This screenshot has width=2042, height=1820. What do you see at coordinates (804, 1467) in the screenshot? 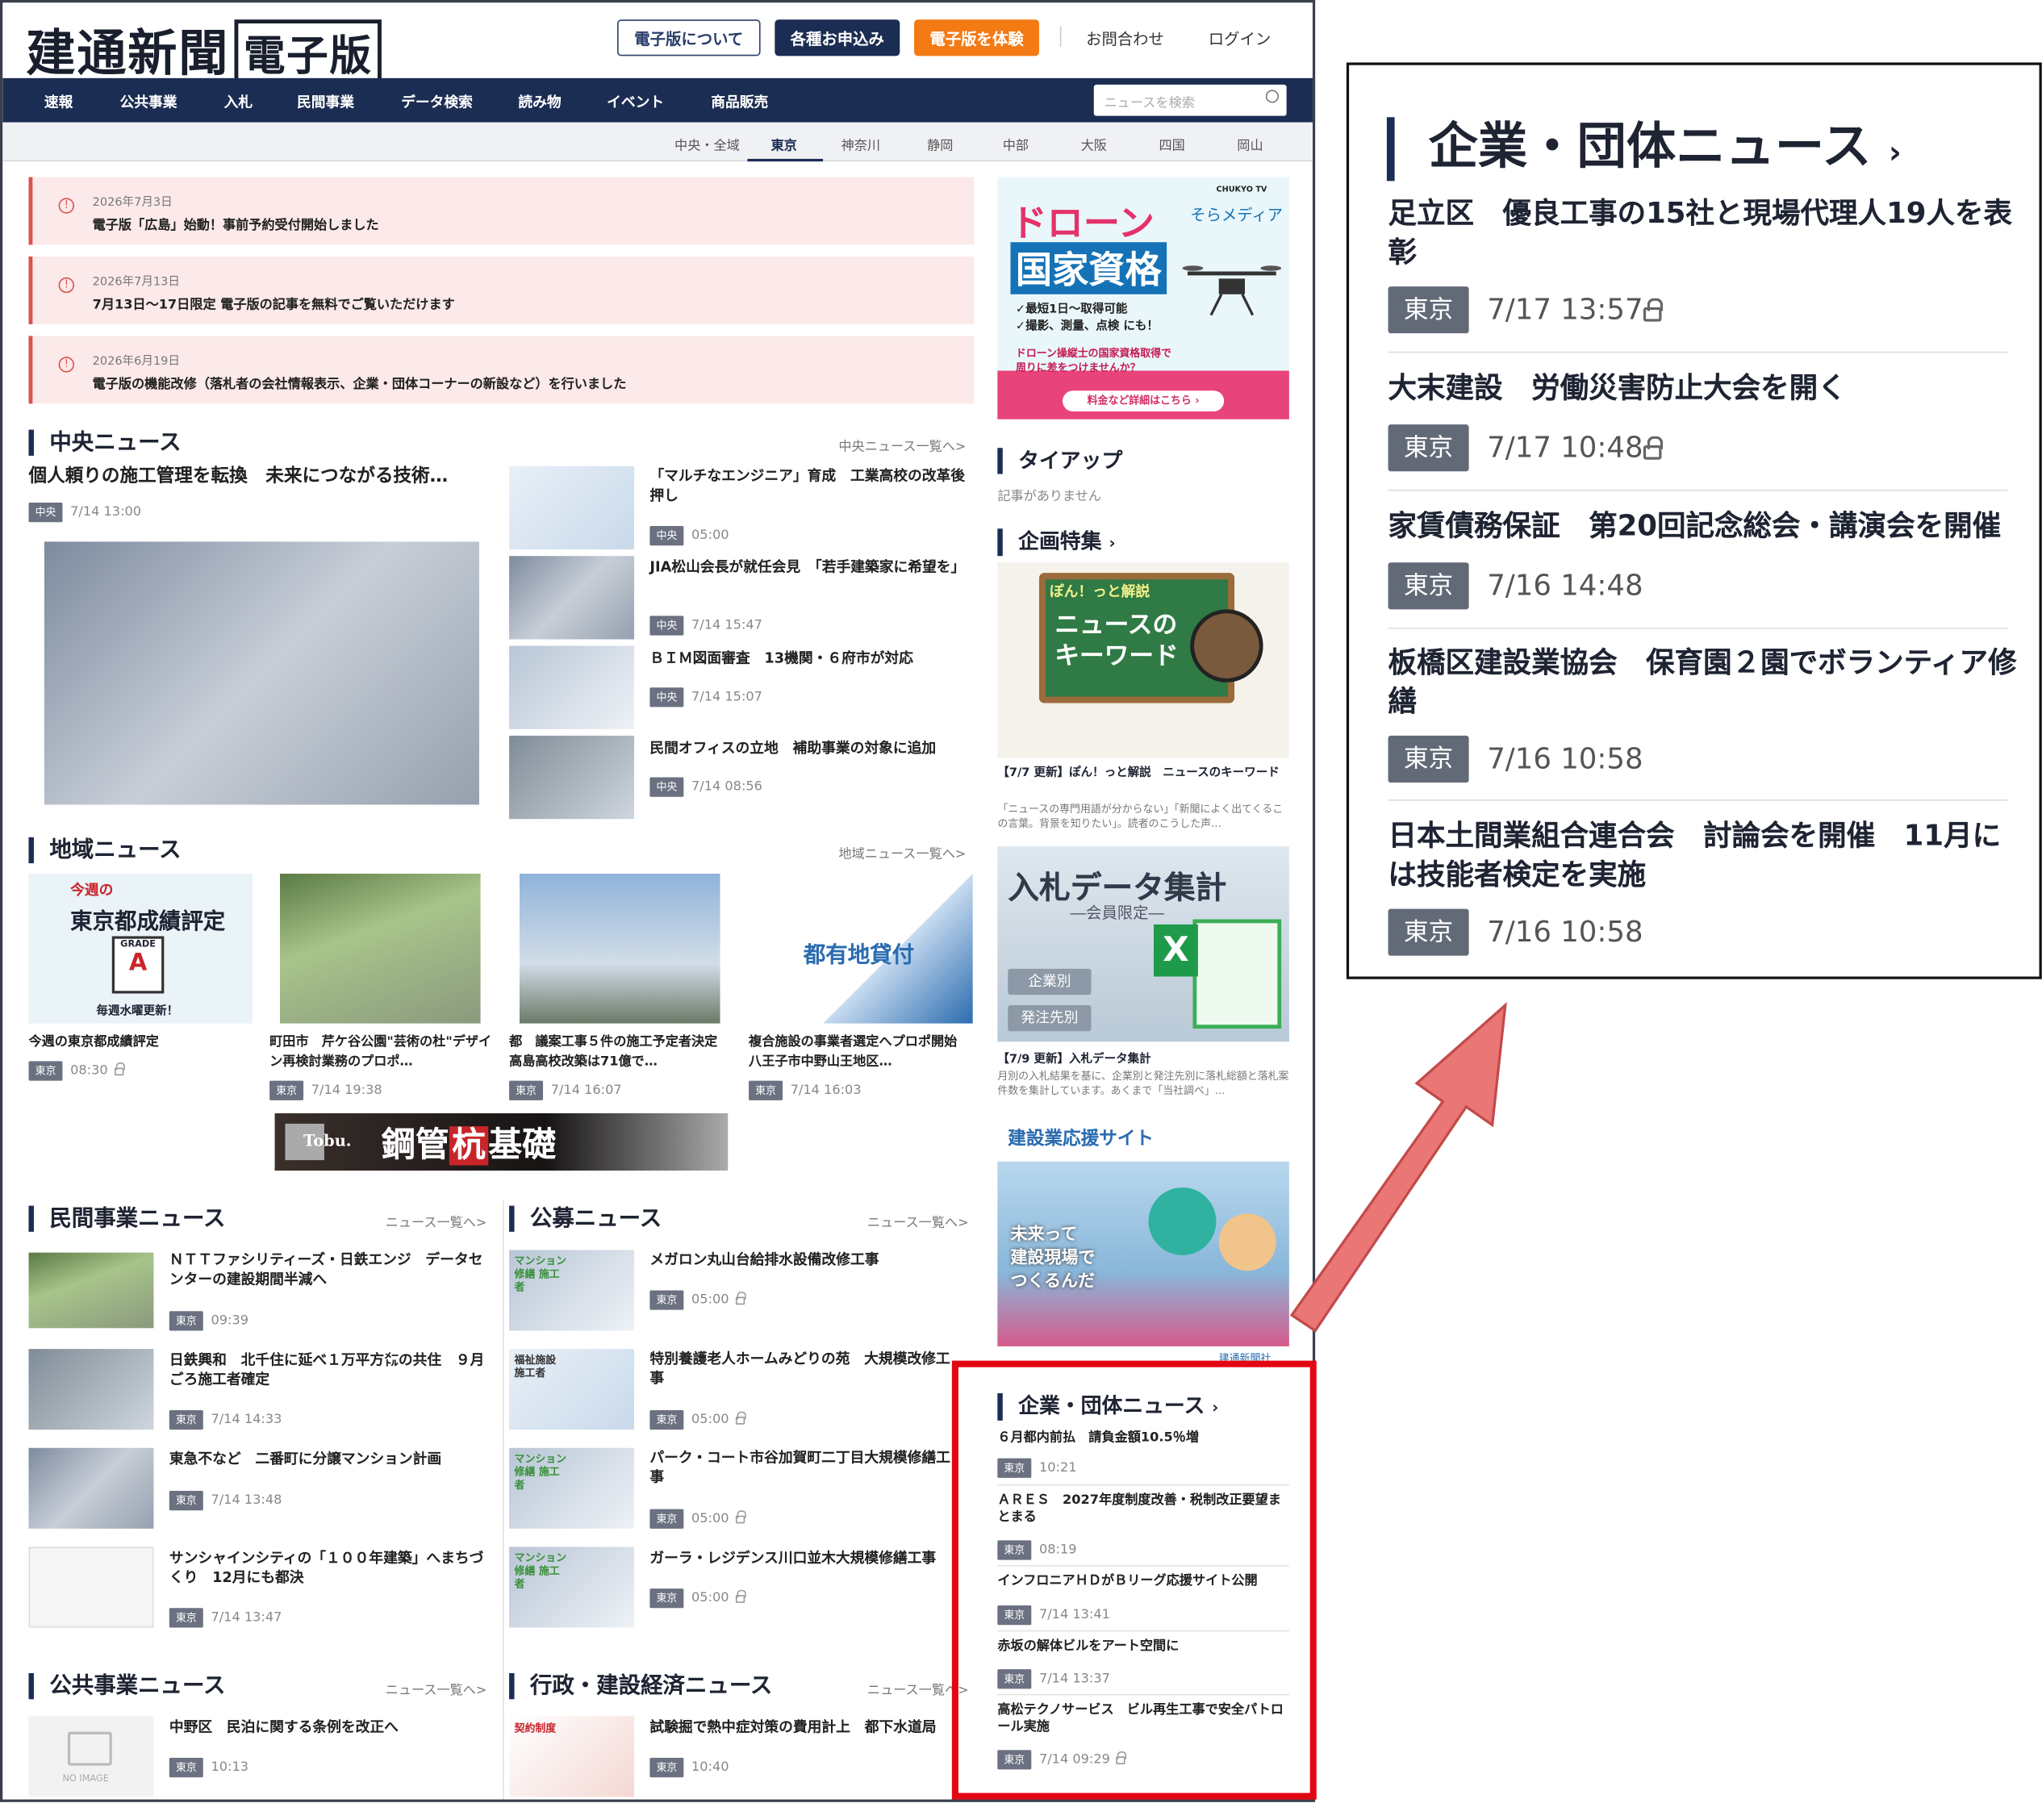
I see `article-title: パーク・コート市谷加賀町二丁目大規模修繕工事` at bounding box center [804, 1467].